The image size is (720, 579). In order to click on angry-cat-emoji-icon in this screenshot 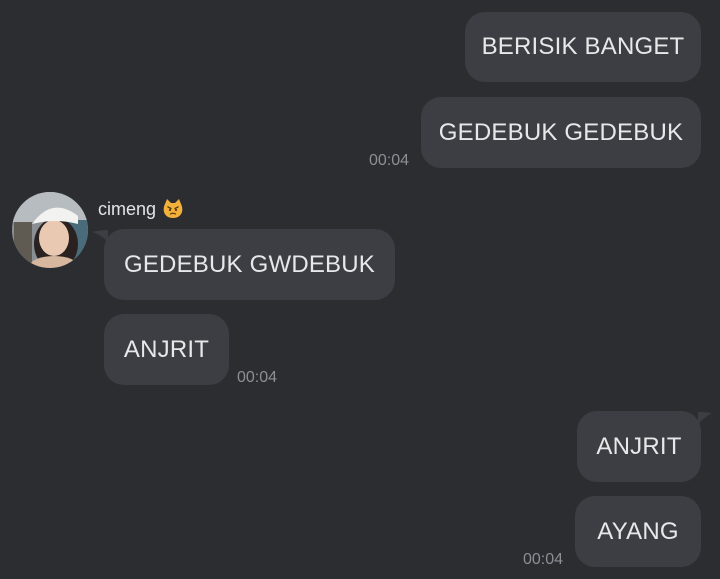, I will do `click(173, 208)`.